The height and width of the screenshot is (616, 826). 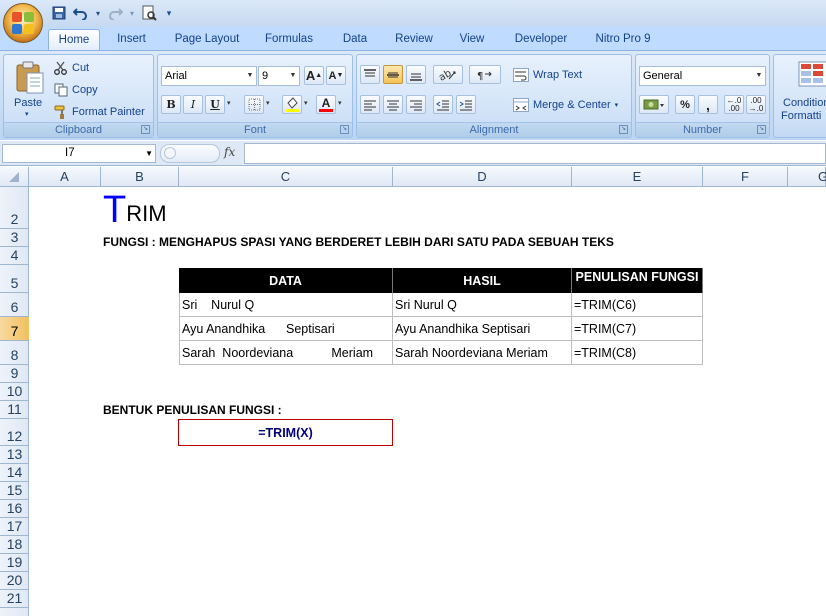 I want to click on select-all-button, so click(x=14, y=177).